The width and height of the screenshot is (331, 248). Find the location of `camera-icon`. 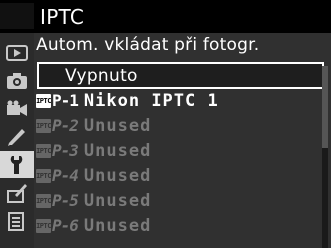

camera-icon is located at coordinates (17, 80).